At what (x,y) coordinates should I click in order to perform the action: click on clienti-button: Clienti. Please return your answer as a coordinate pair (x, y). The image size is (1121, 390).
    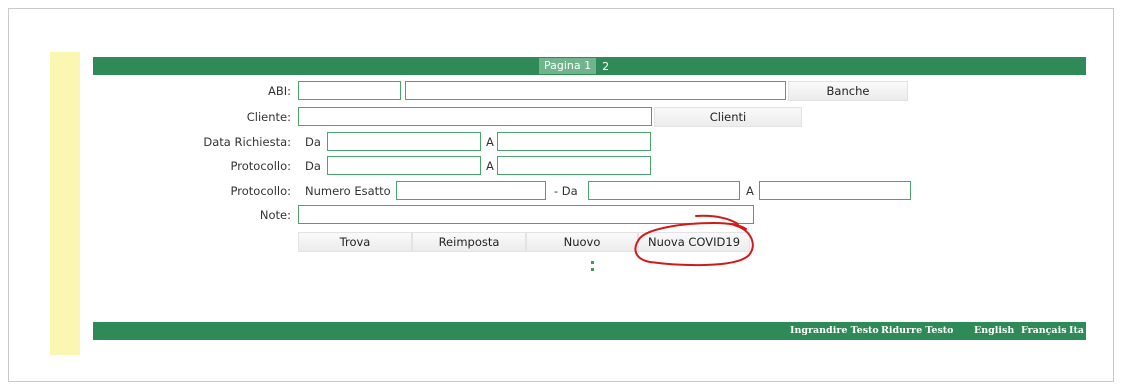
    Looking at the image, I should click on (728, 117).